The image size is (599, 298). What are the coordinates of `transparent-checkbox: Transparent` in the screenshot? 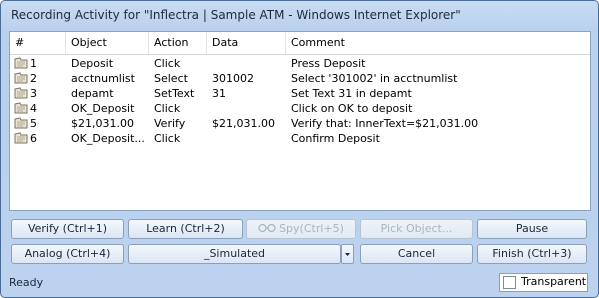 It's located at (543, 282).